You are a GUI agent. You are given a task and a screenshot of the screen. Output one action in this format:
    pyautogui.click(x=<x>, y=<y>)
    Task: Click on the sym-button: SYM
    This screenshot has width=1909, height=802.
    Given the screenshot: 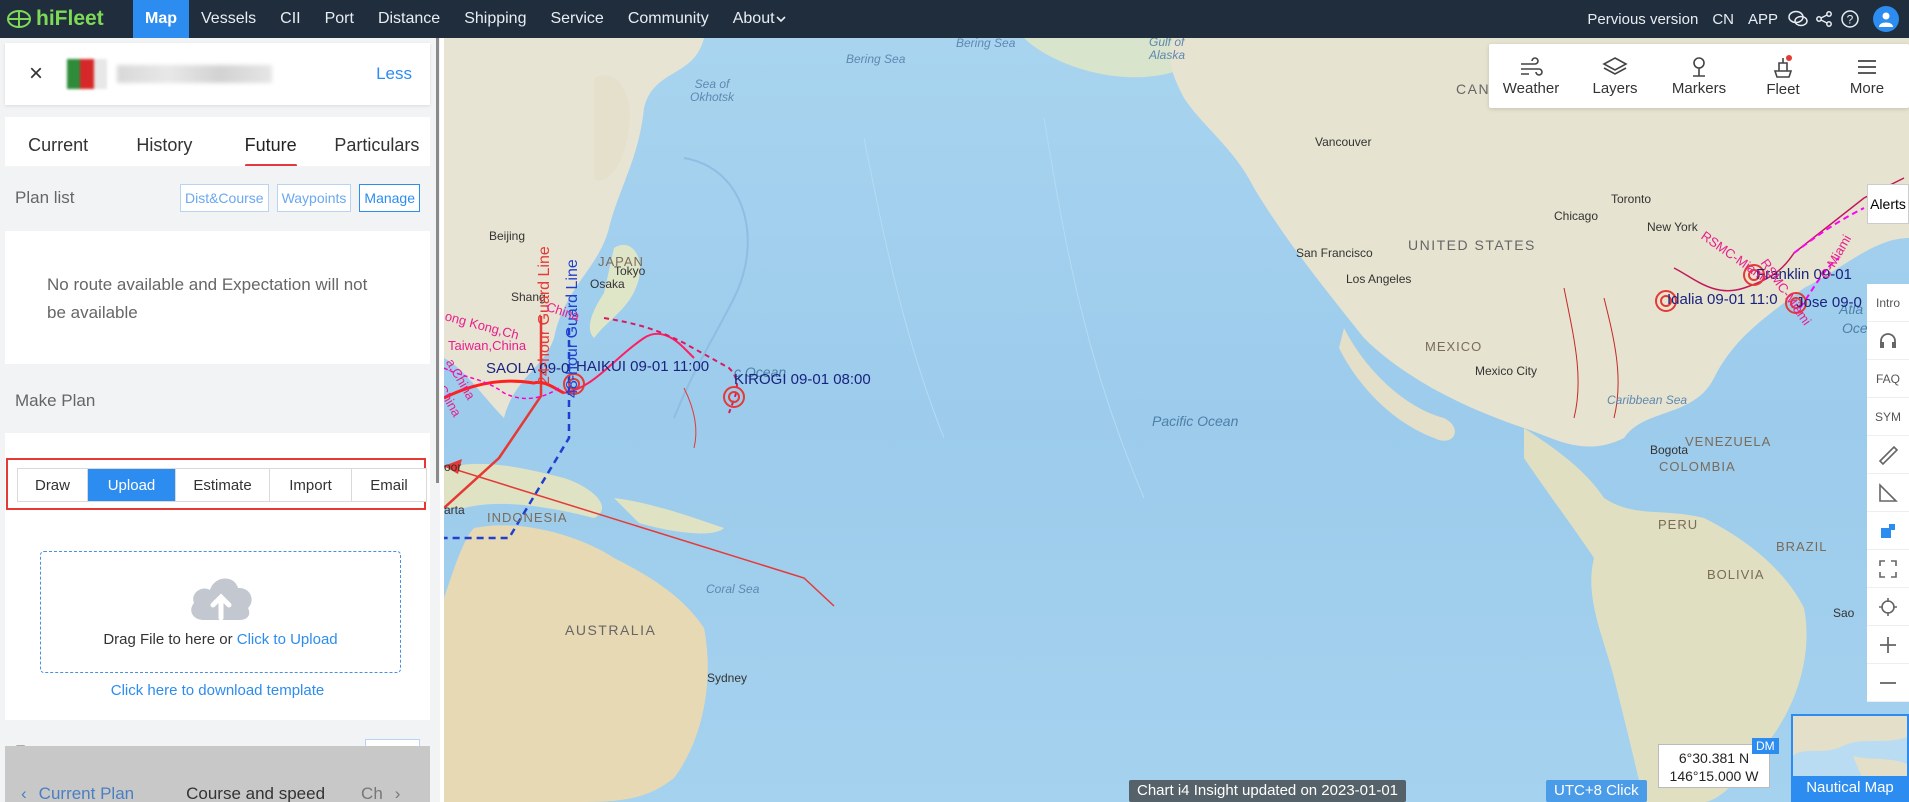 What is the action you would take?
    pyautogui.click(x=1888, y=417)
    